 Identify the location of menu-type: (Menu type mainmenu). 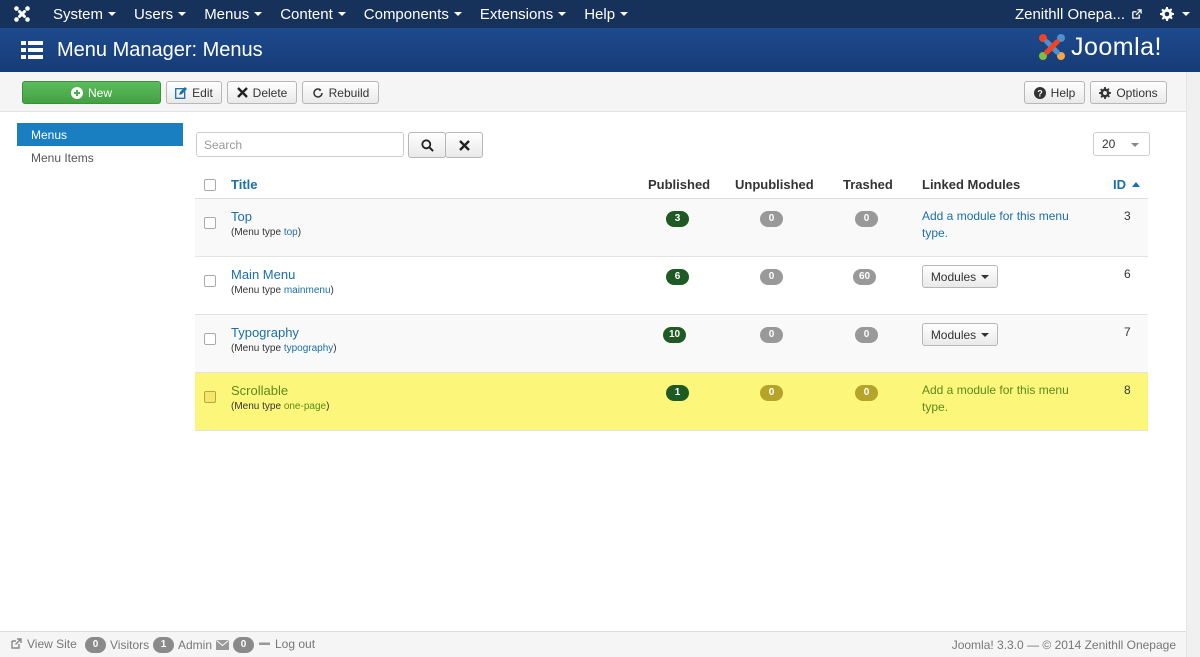
(282, 290).